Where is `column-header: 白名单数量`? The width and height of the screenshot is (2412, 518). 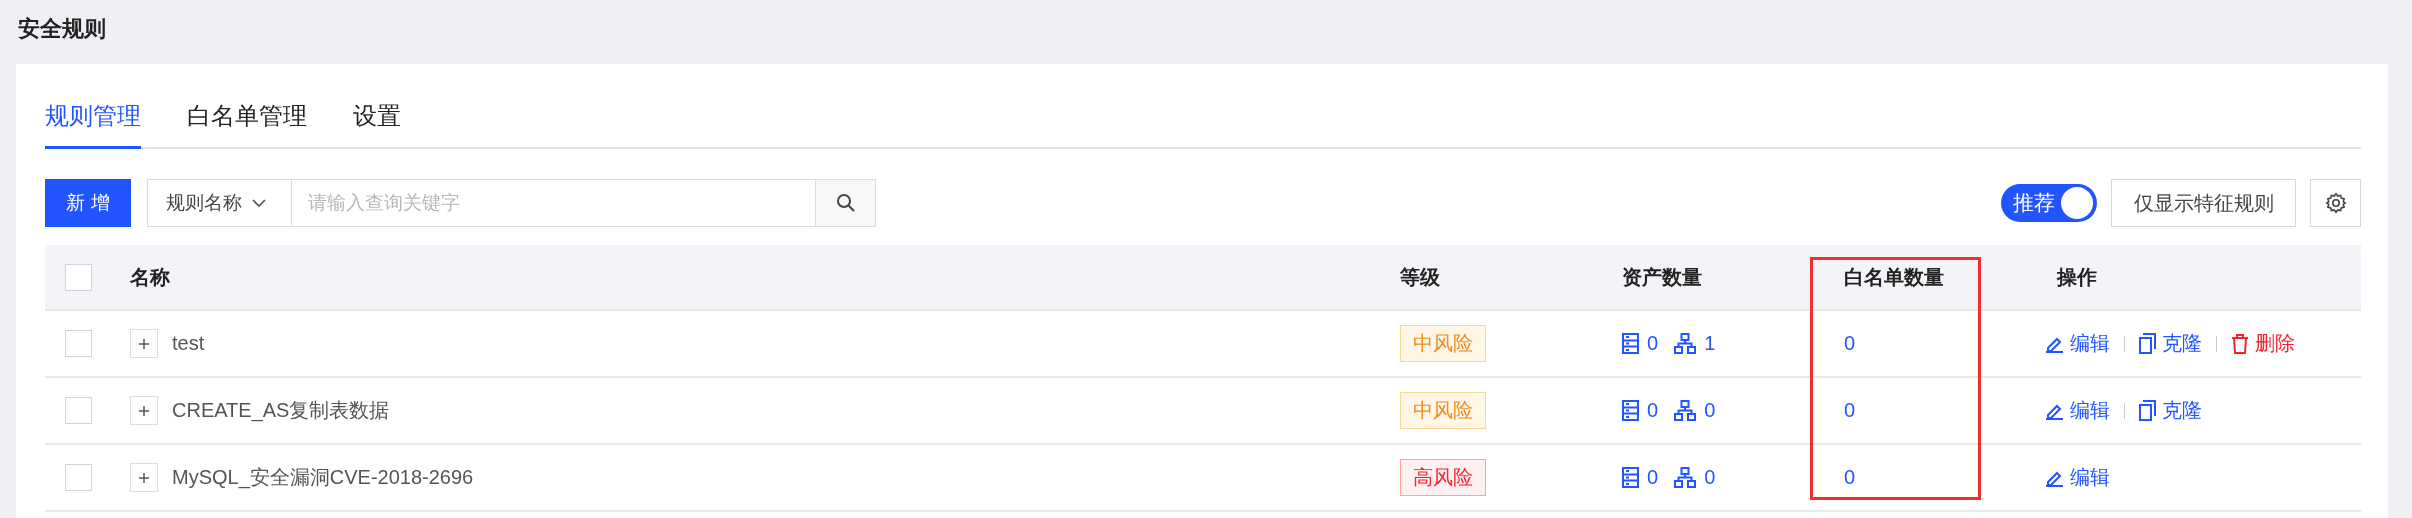 column-header: 白名单数量 is located at coordinates (1893, 276).